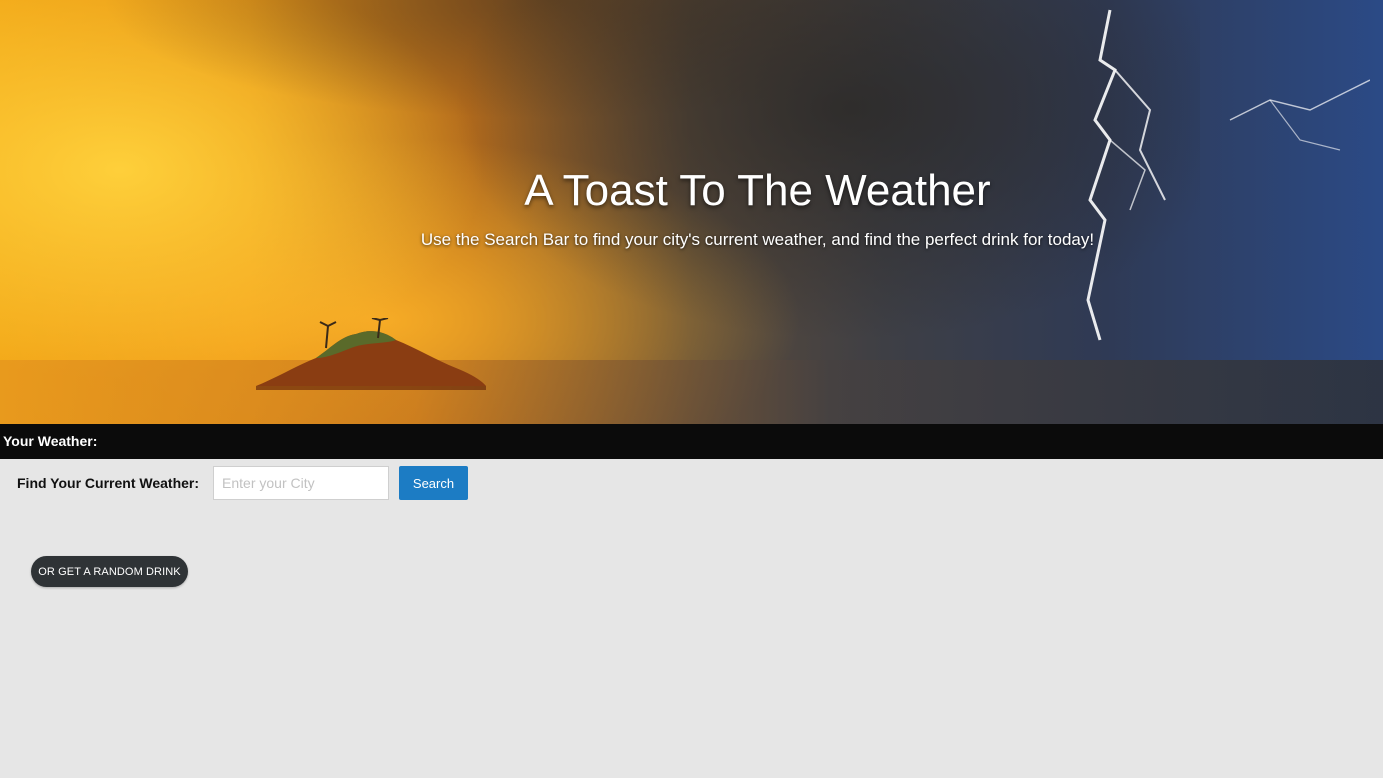 The height and width of the screenshot is (778, 1383). I want to click on search-button: Search, so click(434, 483).